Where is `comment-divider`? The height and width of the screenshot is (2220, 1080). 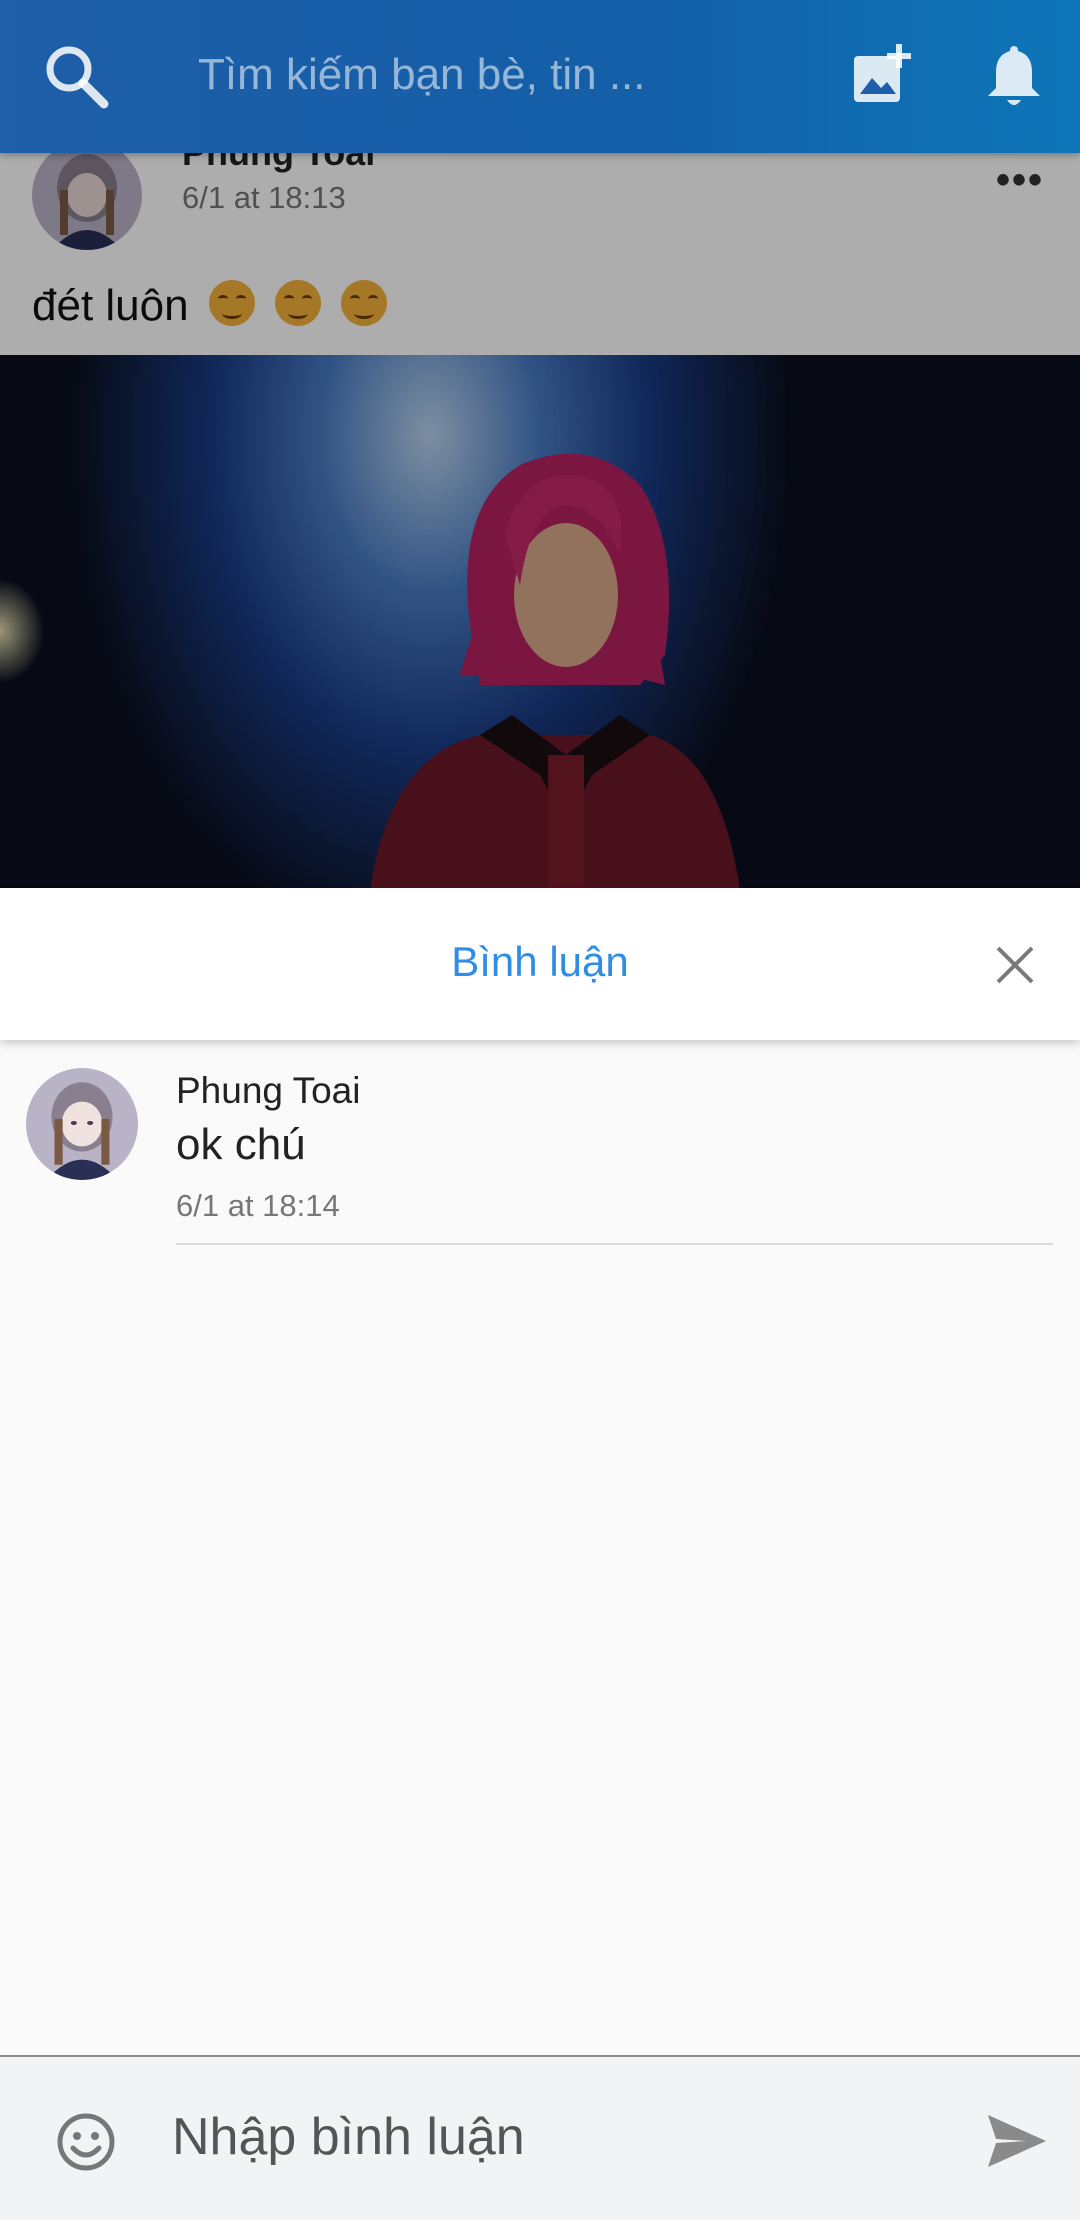
comment-divider is located at coordinates (614, 1244).